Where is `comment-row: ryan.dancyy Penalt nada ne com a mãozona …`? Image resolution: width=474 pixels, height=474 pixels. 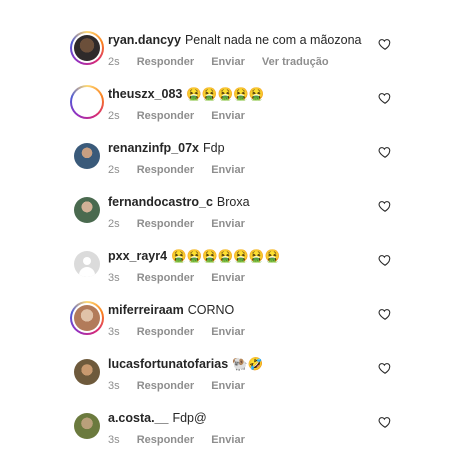
comment-row: ryan.dancyy Penalt nada ne com a mãozona … is located at coordinates (237, 59).